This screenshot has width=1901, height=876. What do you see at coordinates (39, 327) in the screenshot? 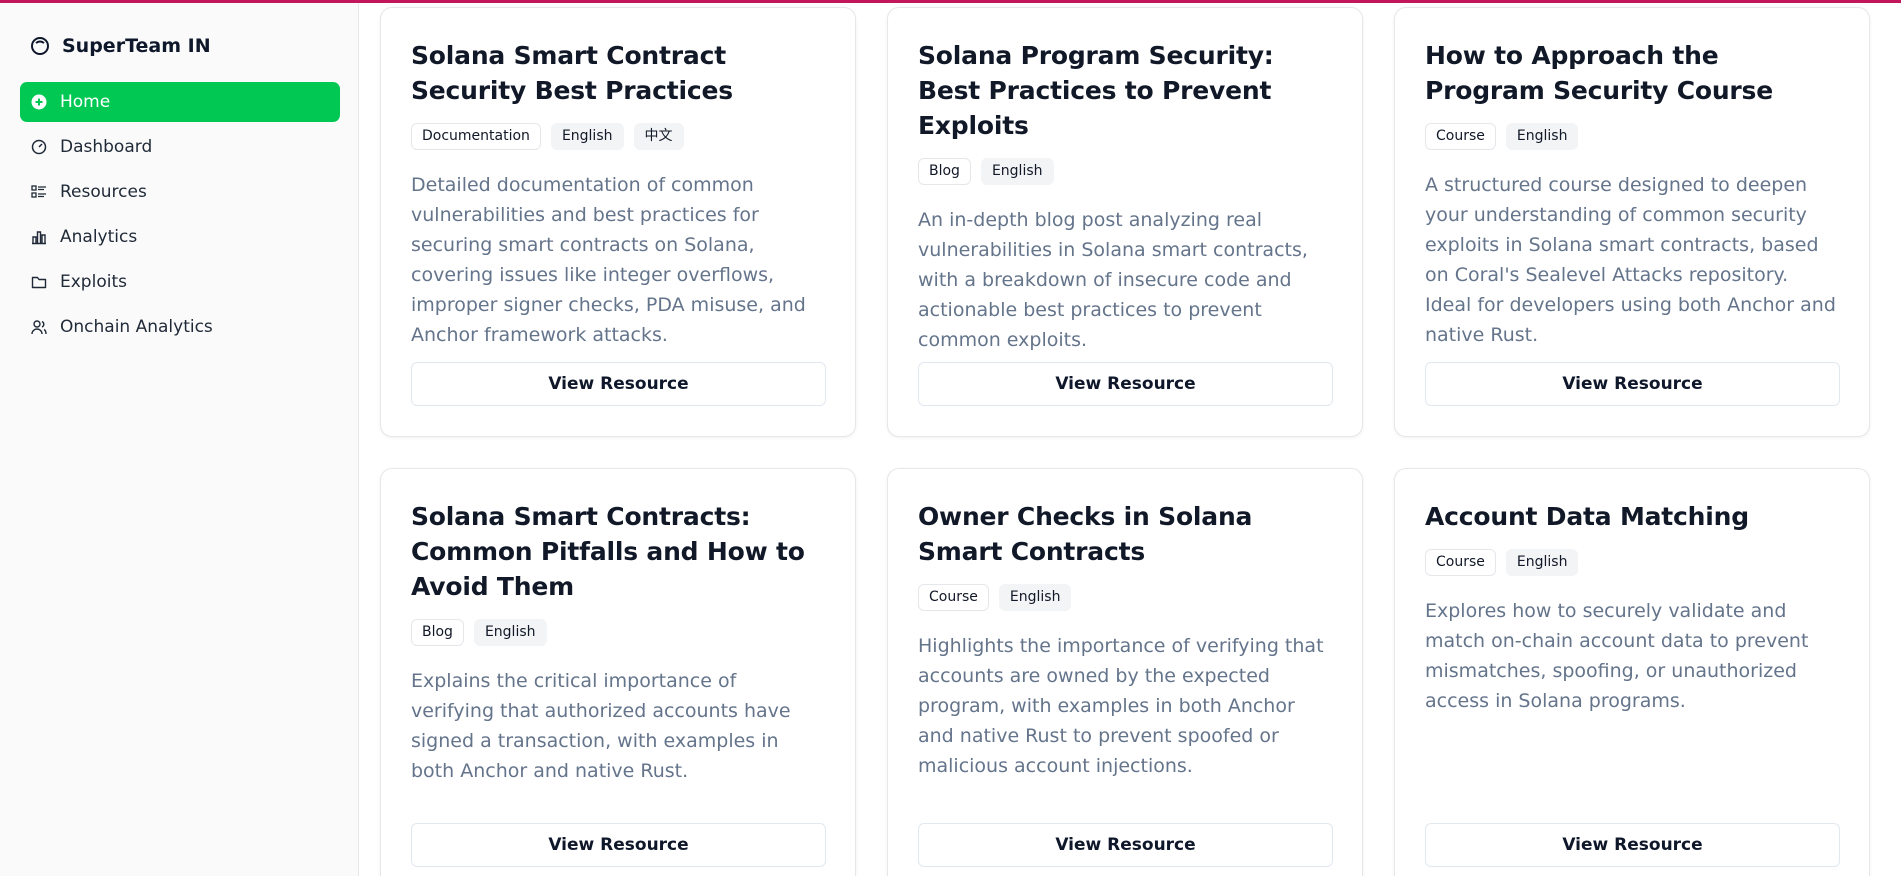
I see `users-icon` at bounding box center [39, 327].